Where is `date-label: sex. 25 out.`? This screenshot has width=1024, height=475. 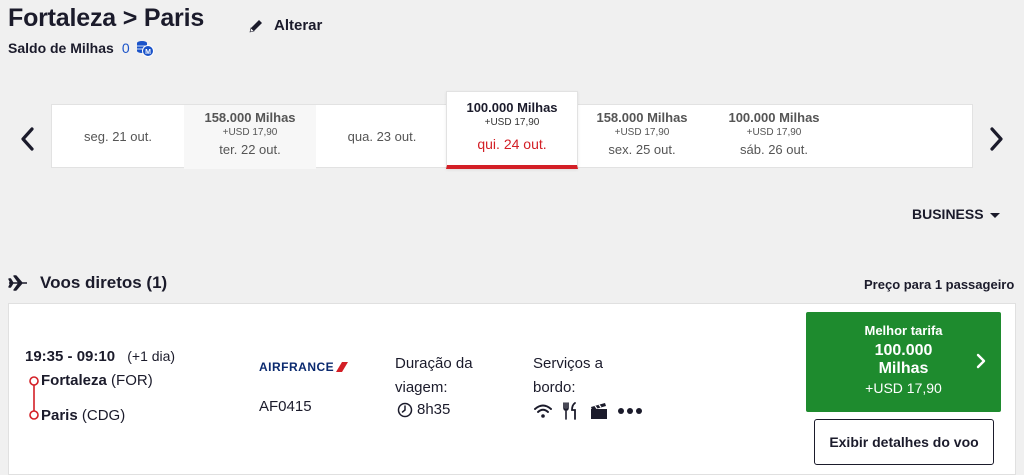 date-label: sex. 25 out. is located at coordinates (642, 149).